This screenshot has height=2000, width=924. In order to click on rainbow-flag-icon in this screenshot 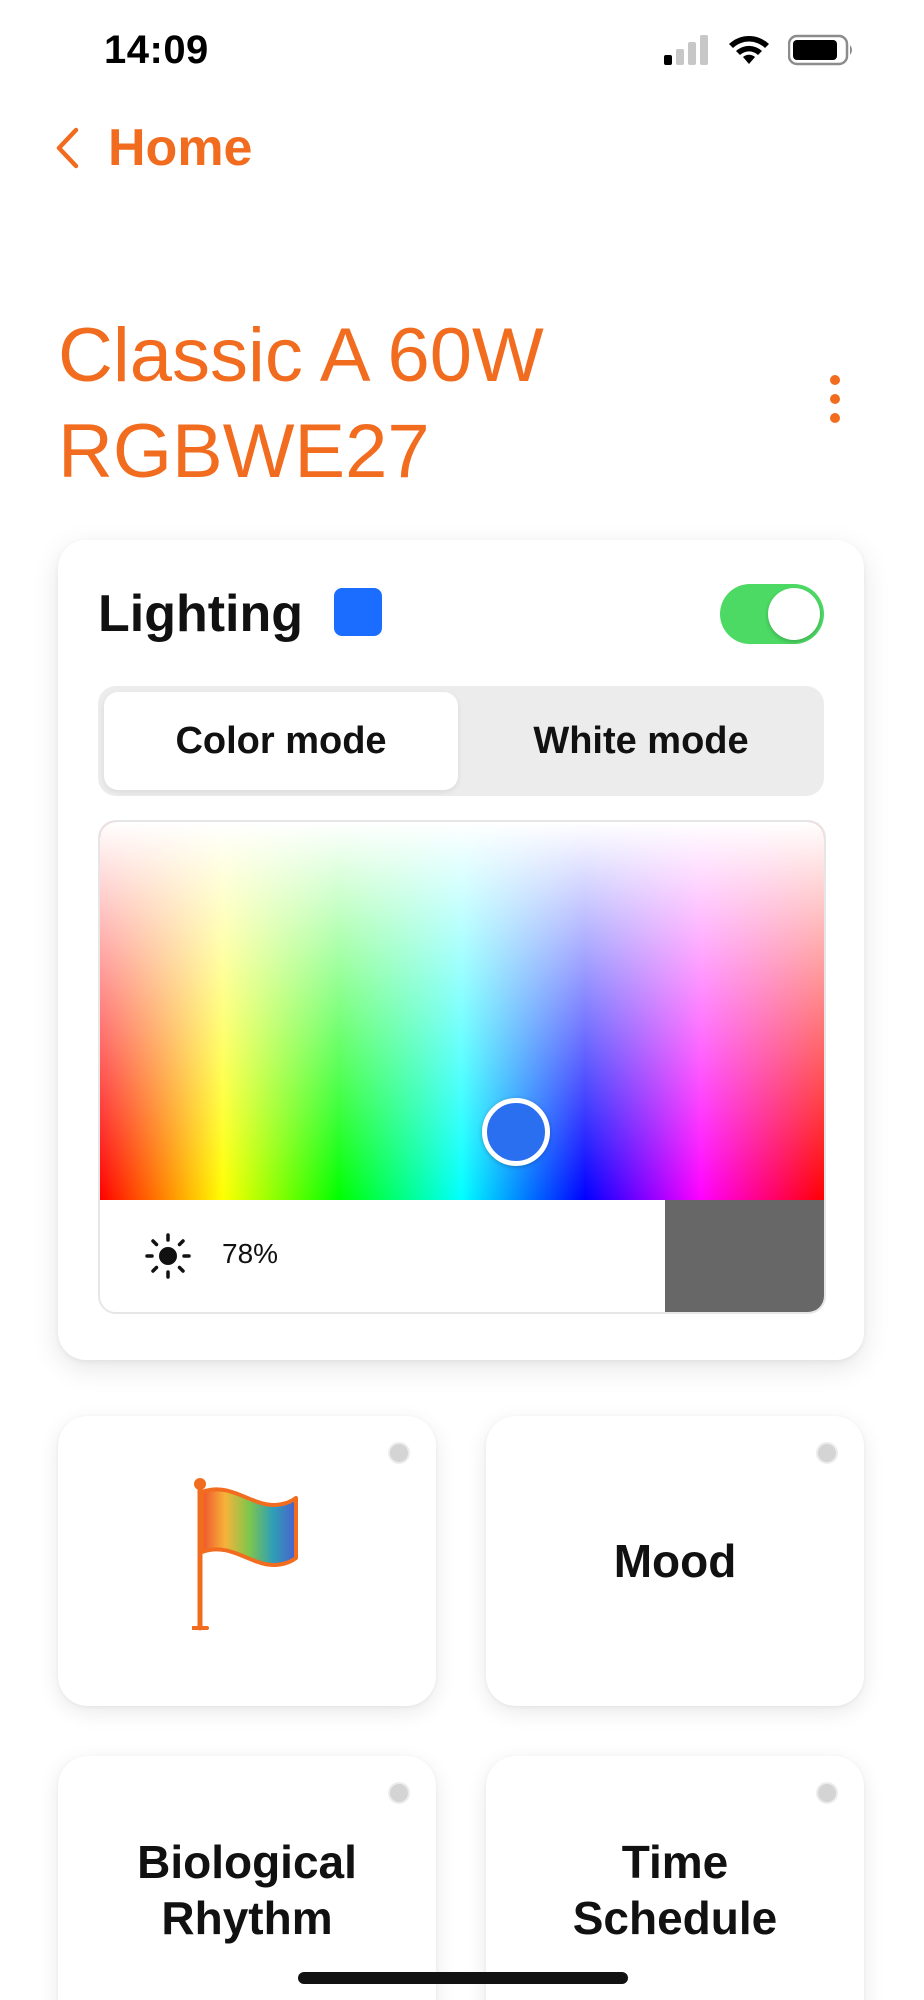, I will do `click(245, 1554)`.